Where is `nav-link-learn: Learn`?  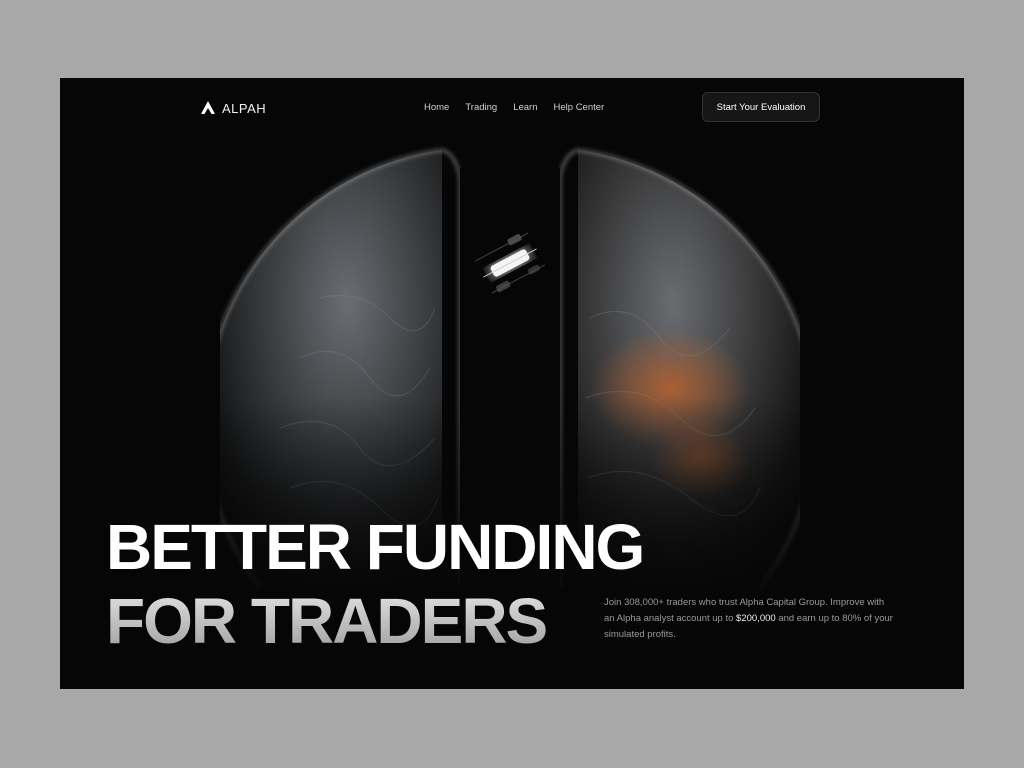
nav-link-learn: Learn is located at coordinates (525, 107).